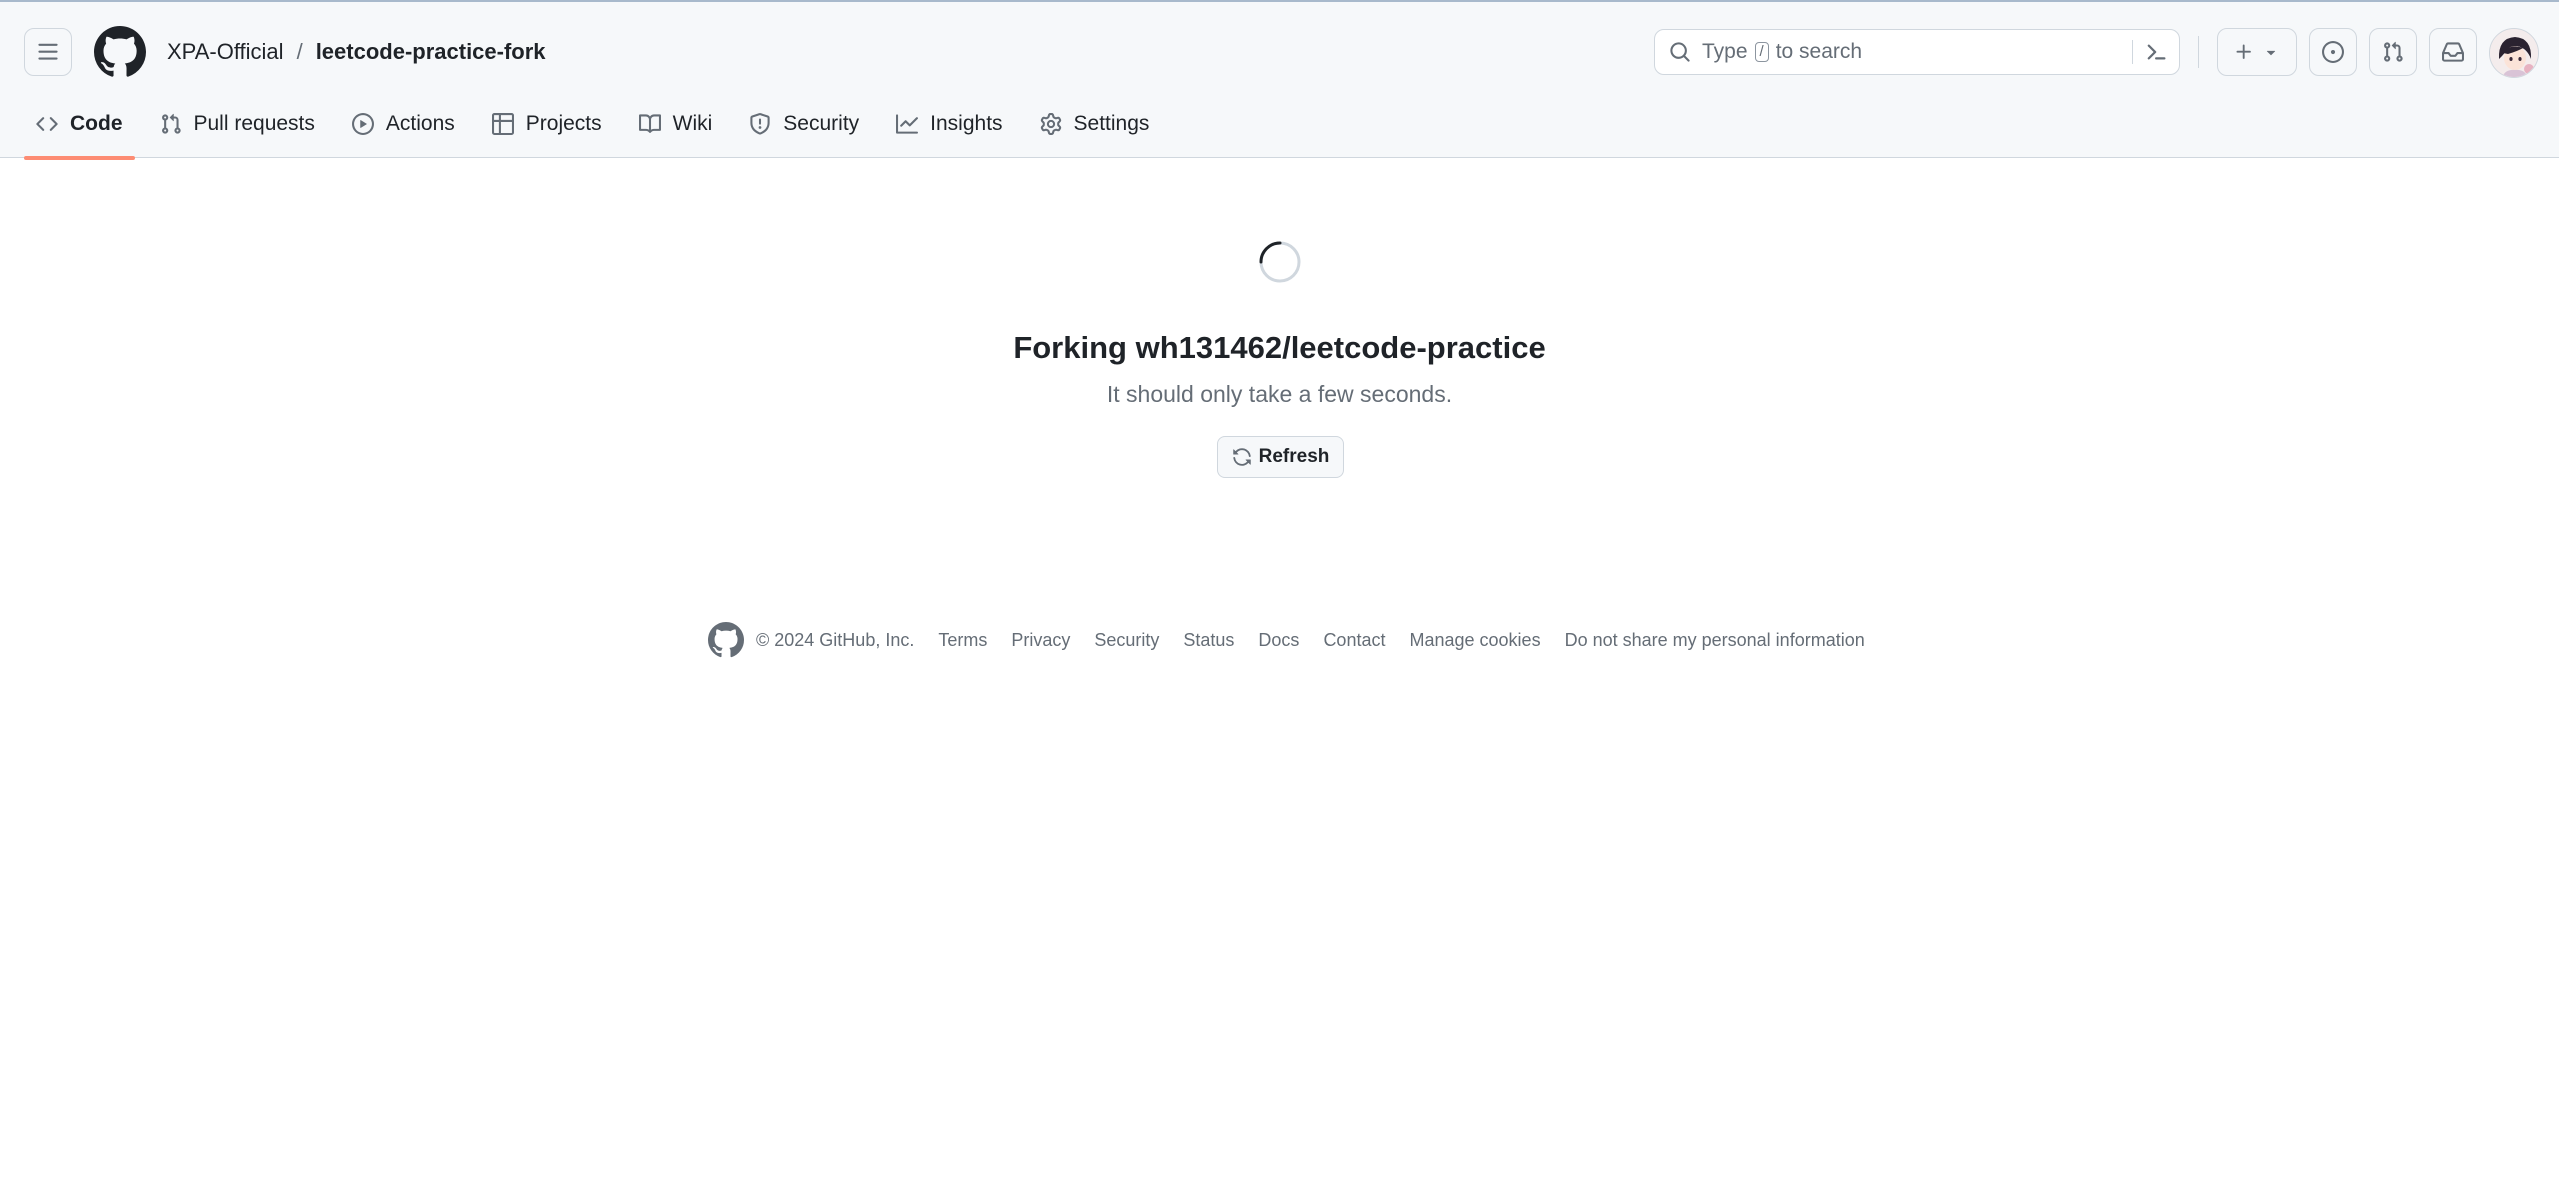  I want to click on play-icon, so click(362, 124).